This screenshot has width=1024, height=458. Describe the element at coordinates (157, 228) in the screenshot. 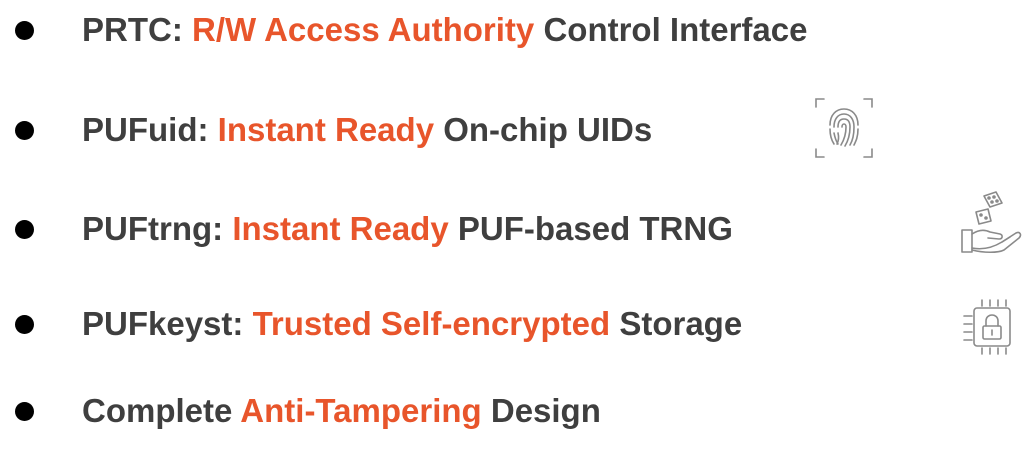

I see `bullet-prefix: PUFtrng:` at that location.